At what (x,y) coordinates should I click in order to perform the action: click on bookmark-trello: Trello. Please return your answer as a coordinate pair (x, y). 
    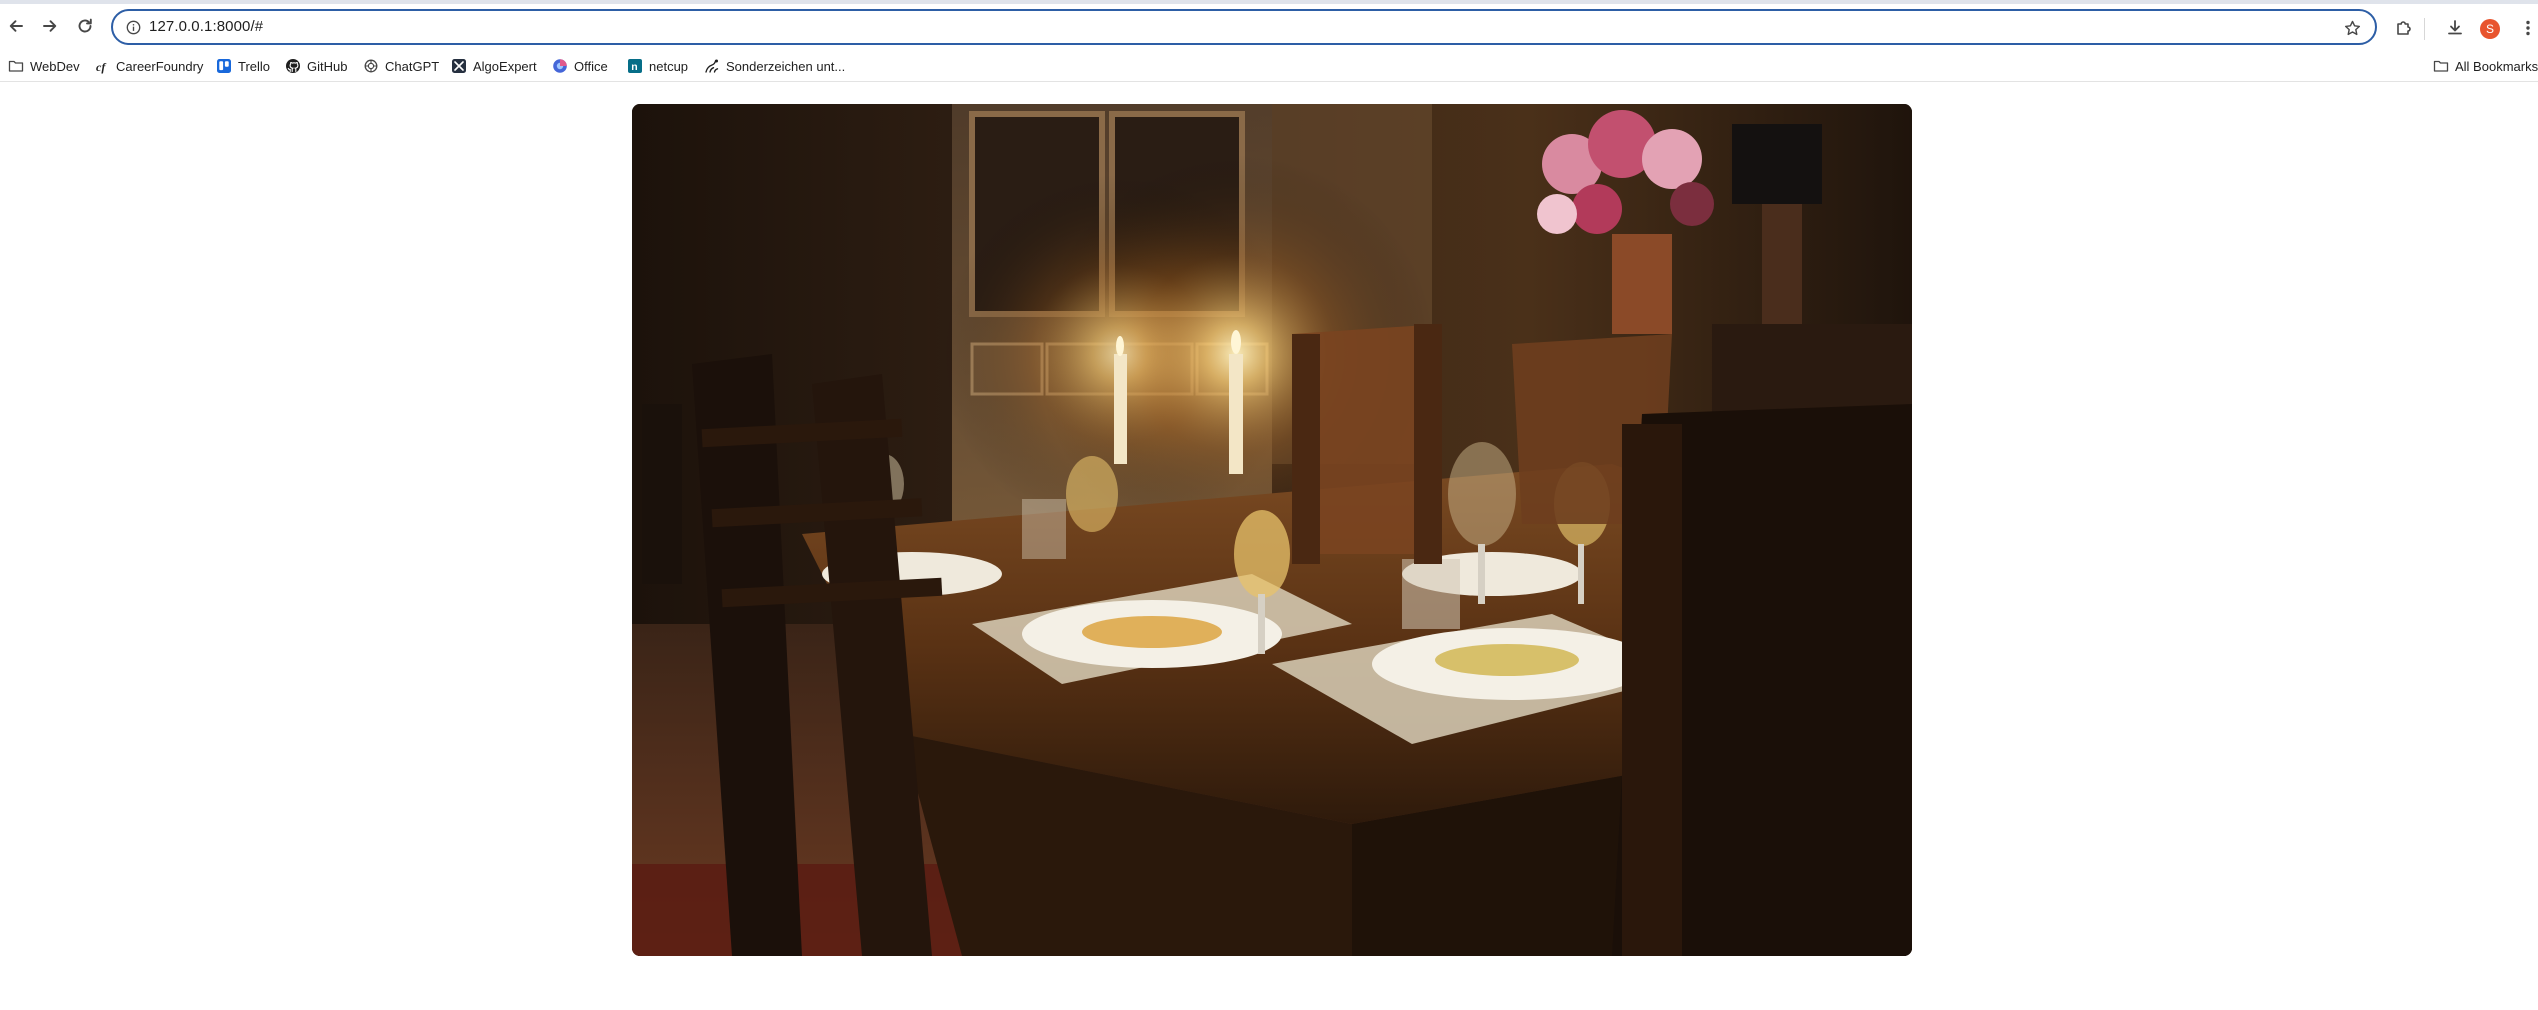
    Looking at the image, I should click on (243, 66).